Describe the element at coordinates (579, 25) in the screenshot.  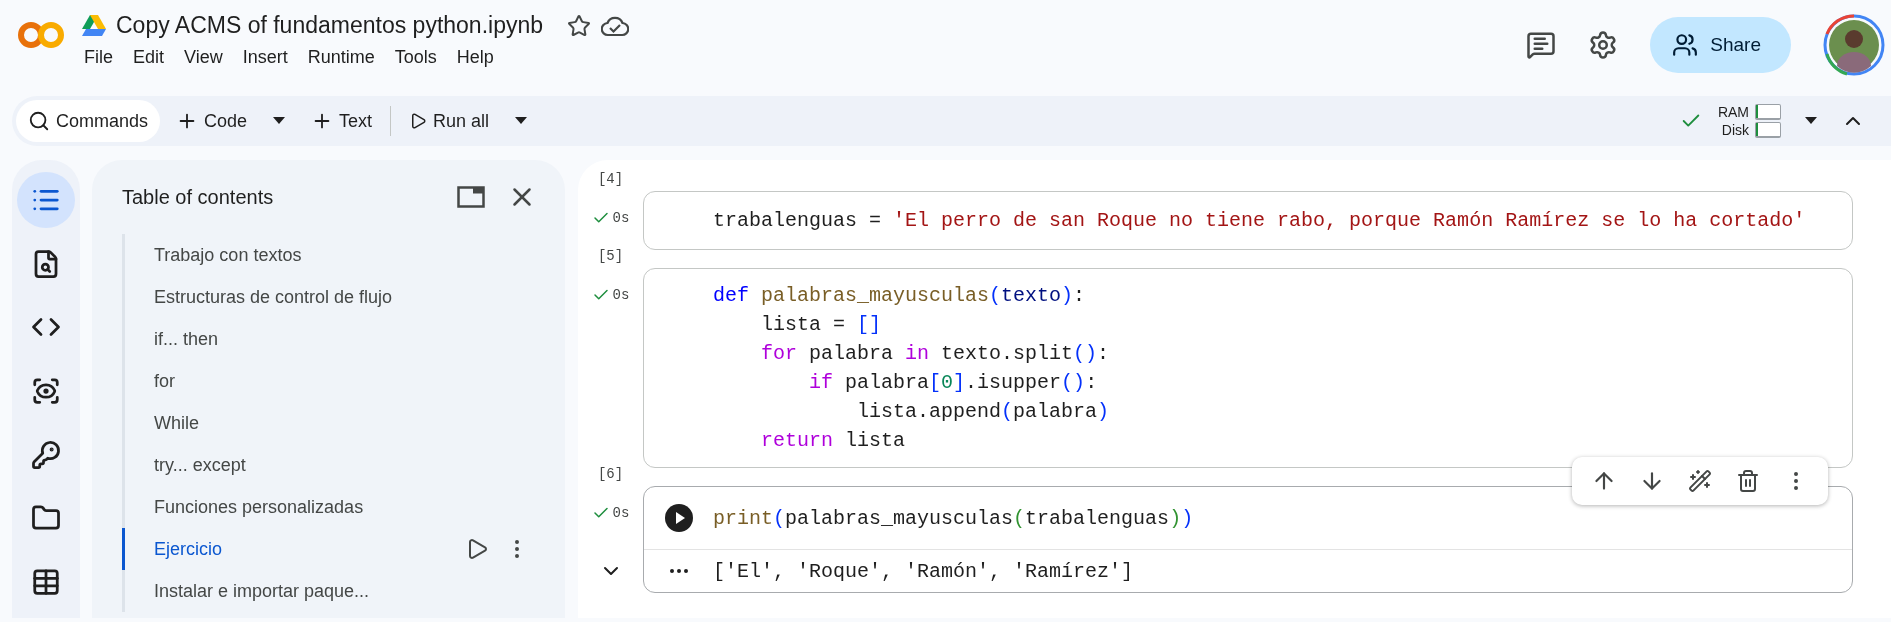
I see `star-icon` at that location.